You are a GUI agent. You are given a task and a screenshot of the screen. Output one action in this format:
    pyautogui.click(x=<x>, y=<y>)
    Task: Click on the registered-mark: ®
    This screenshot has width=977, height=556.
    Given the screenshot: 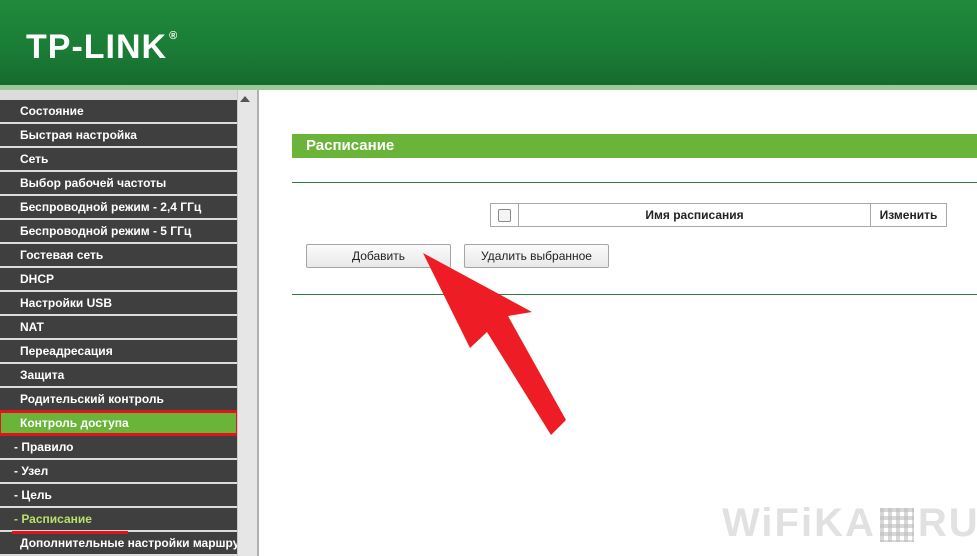 What is the action you would take?
    pyautogui.click(x=174, y=36)
    